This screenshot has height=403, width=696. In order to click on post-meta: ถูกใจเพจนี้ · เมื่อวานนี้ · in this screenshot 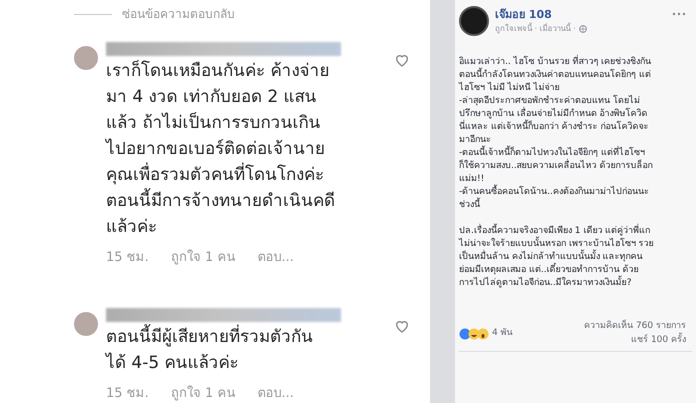, I will do `click(535, 29)`.